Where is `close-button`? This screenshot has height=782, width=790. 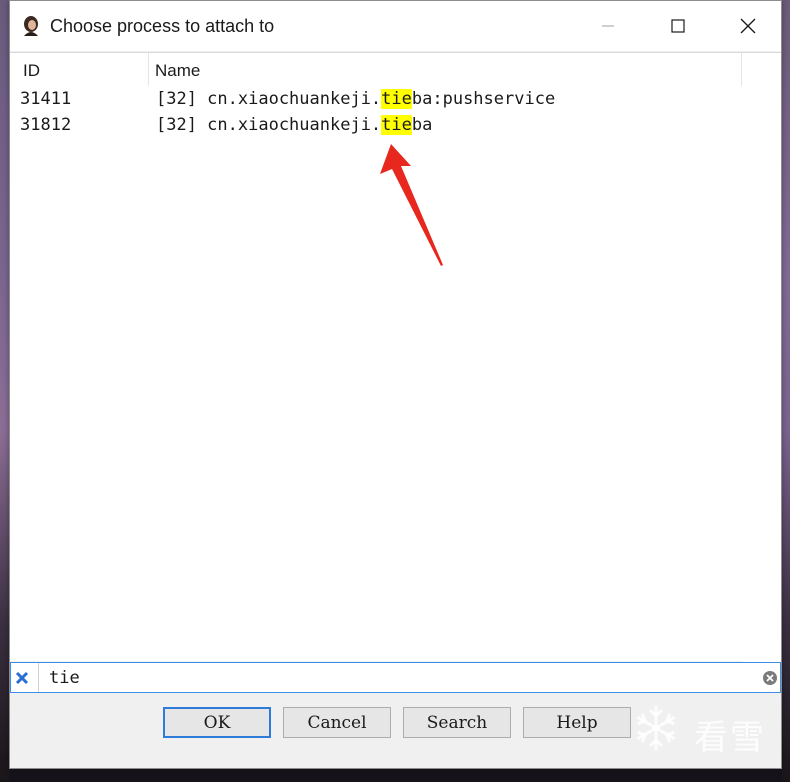 close-button is located at coordinates (748, 26).